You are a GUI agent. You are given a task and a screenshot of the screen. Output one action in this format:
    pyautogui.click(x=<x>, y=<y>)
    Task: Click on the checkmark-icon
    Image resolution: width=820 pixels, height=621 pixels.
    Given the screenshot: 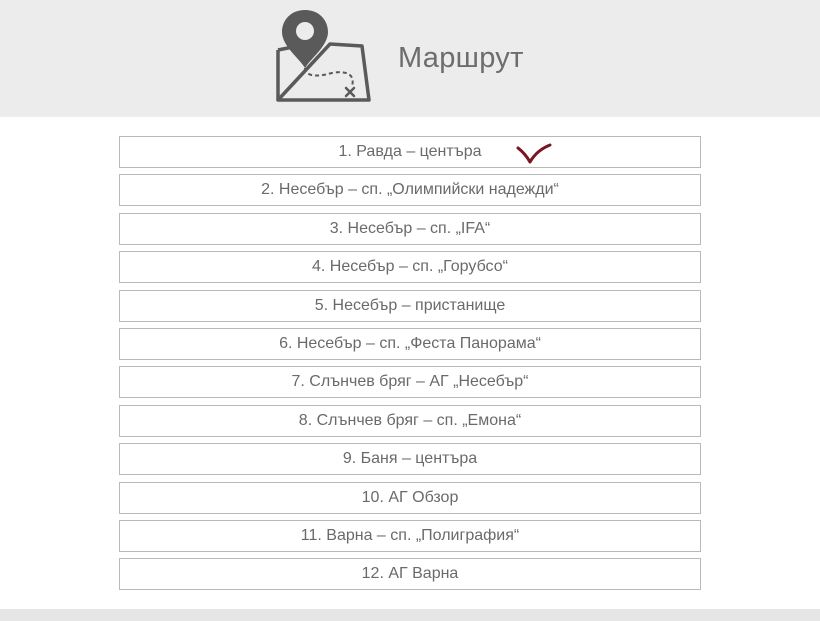 What is the action you would take?
    pyautogui.click(x=534, y=153)
    